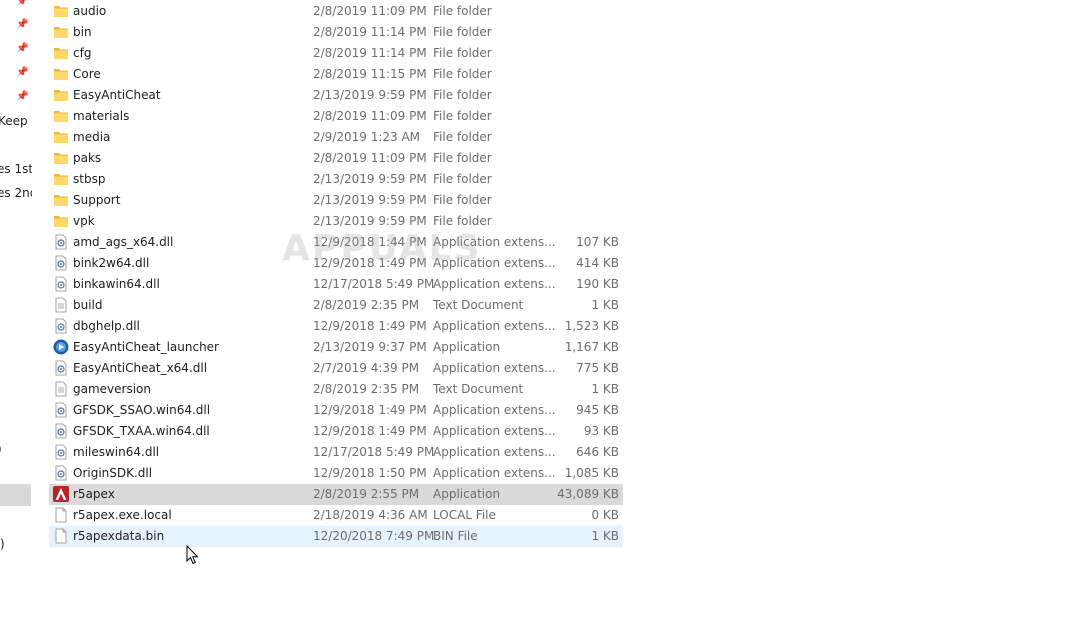 This screenshot has height=637, width=1090. What do you see at coordinates (16, 121) in the screenshot?
I see `nav-item: Keep` at bounding box center [16, 121].